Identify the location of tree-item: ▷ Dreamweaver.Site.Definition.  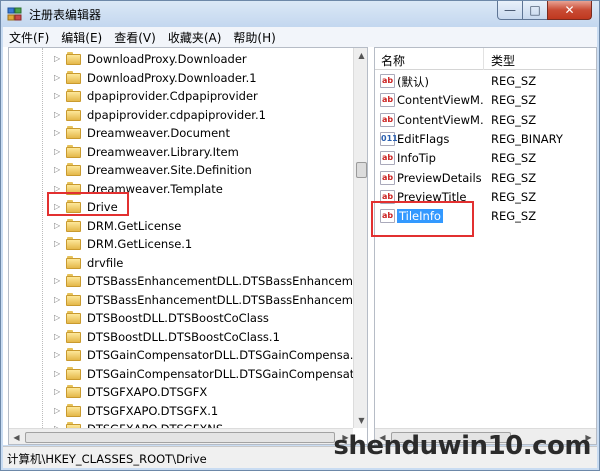
(179, 170).